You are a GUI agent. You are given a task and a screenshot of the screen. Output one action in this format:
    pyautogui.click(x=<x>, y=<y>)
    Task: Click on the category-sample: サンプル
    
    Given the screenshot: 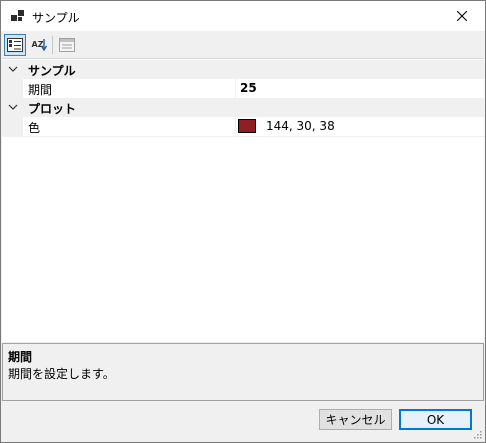 What is the action you would take?
    pyautogui.click(x=243, y=69)
    